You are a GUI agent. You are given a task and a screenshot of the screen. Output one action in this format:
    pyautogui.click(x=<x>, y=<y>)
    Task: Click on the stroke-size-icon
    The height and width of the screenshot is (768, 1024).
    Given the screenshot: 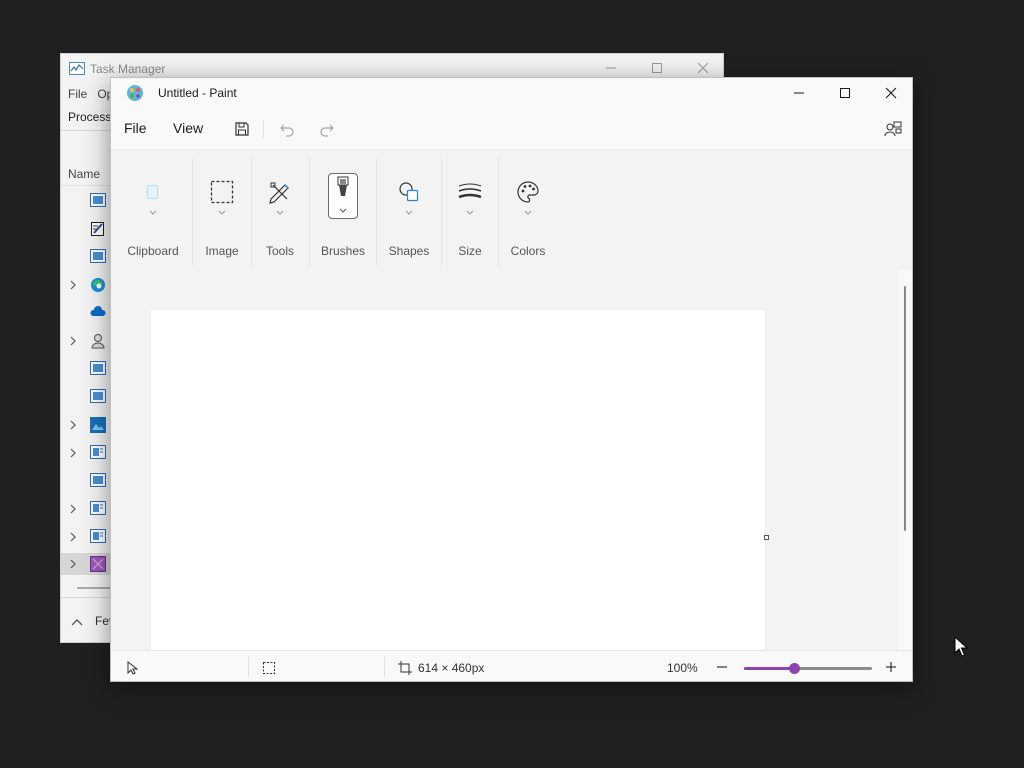 What is the action you would take?
    pyautogui.click(x=470, y=192)
    